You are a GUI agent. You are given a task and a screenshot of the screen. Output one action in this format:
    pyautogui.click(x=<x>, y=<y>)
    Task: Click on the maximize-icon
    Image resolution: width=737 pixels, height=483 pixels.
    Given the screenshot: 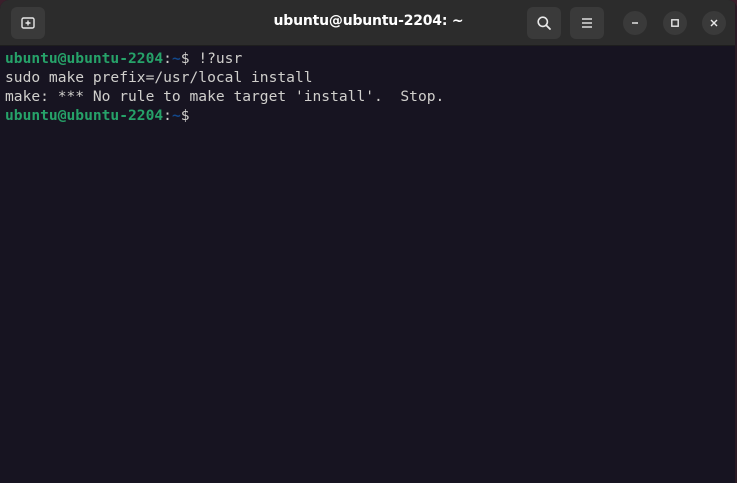 What is the action you would take?
    pyautogui.click(x=675, y=23)
    